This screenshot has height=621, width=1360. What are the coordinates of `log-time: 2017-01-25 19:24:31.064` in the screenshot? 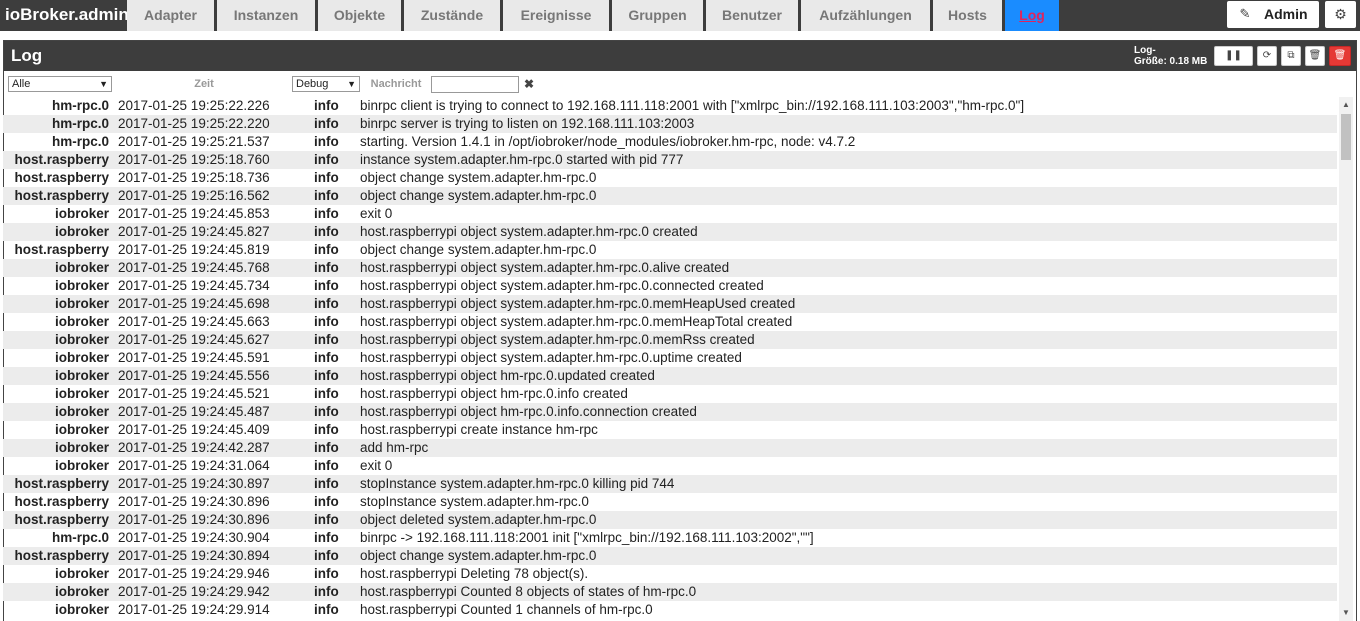 It's located at (194, 465).